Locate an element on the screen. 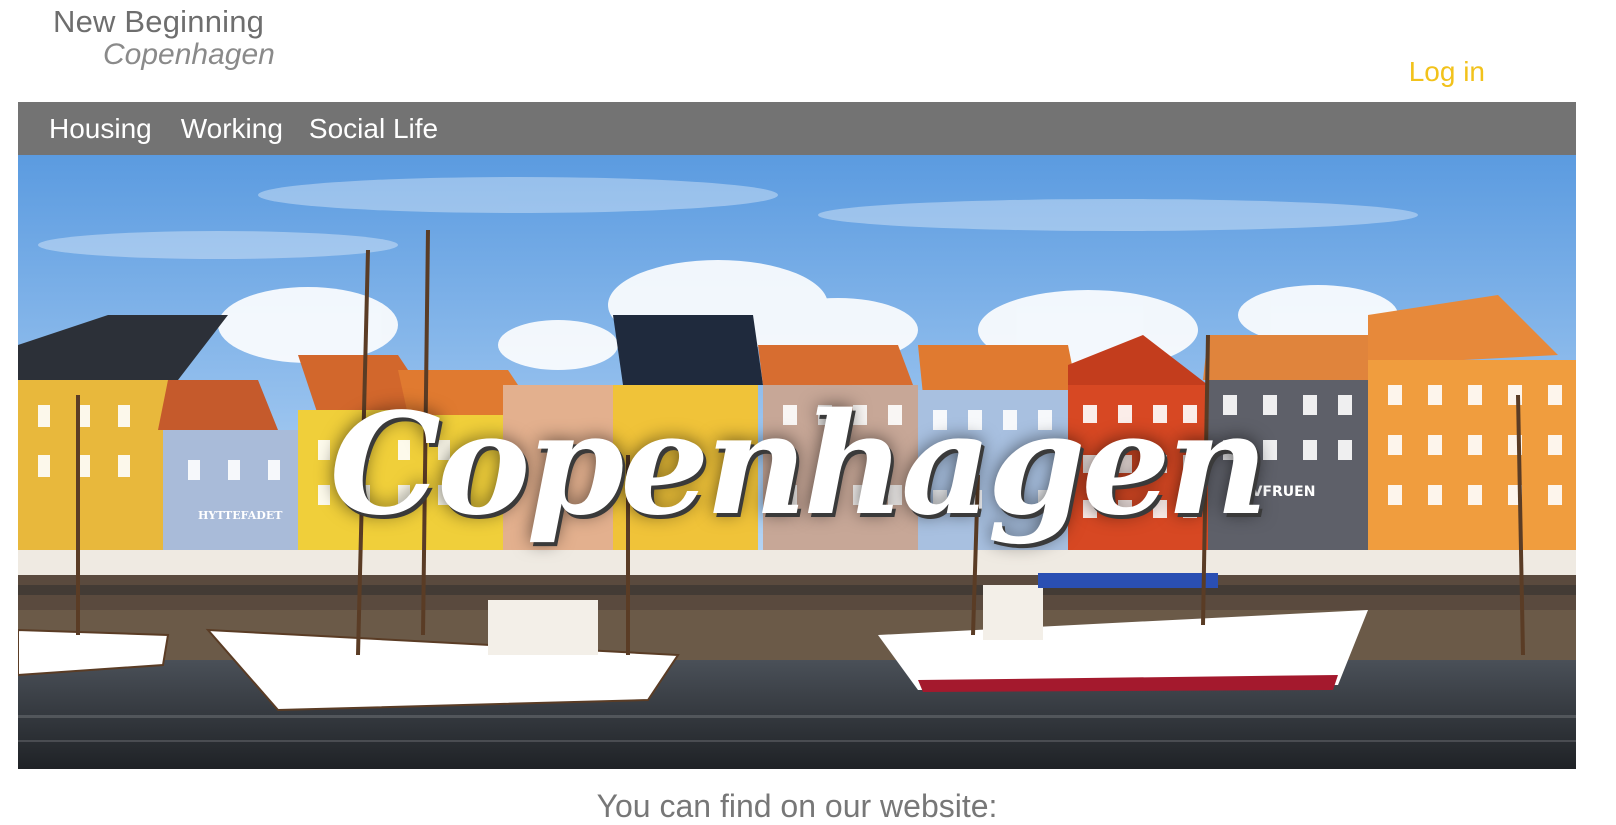 This screenshot has height=825, width=1616. site-logo: New Beginning Copenhagen is located at coordinates (164, 38).